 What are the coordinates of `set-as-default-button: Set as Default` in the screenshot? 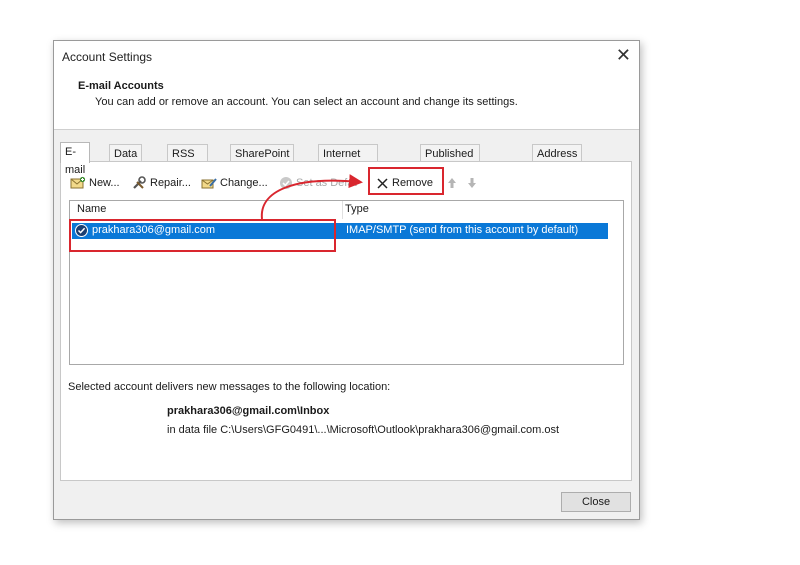 It's located at (318, 183).